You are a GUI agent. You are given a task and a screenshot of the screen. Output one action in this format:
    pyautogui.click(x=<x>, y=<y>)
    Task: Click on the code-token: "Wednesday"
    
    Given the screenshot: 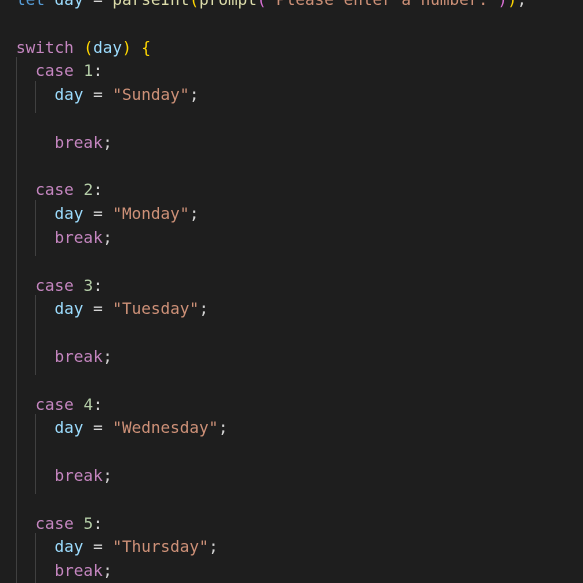 What is the action you would take?
    pyautogui.click(x=165, y=428)
    